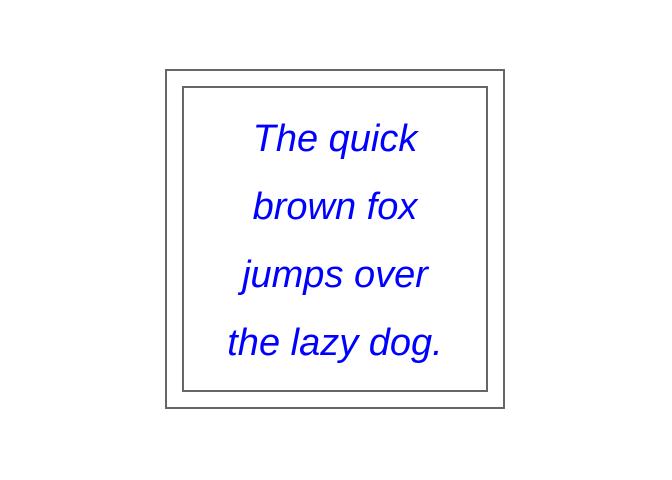 This screenshot has height=480, width=672. Describe the element at coordinates (335, 139) in the screenshot. I see `text-line-1: The quick` at that location.